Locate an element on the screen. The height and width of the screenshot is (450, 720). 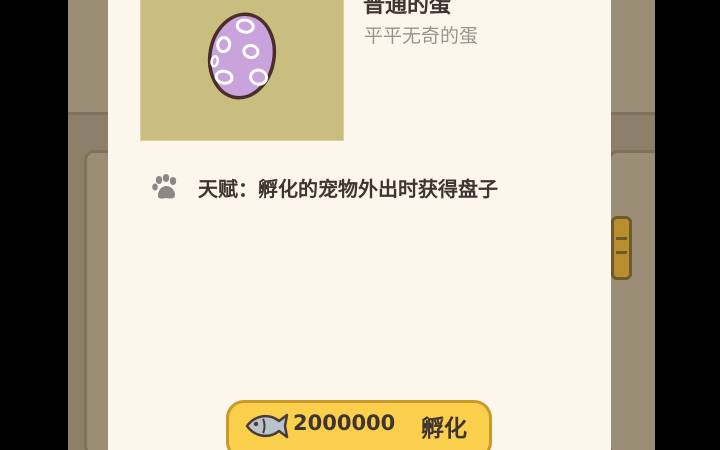
hatch-button: 2000000 孵化 is located at coordinates (359, 425).